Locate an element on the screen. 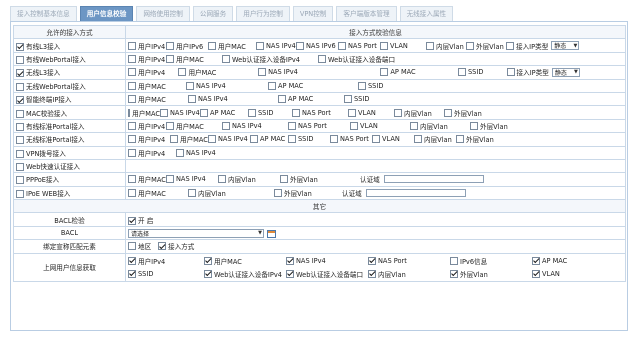 Image resolution: width=640 pixels, height=337 pixels. tab-6: 客户端版本管理 is located at coordinates (366, 13).